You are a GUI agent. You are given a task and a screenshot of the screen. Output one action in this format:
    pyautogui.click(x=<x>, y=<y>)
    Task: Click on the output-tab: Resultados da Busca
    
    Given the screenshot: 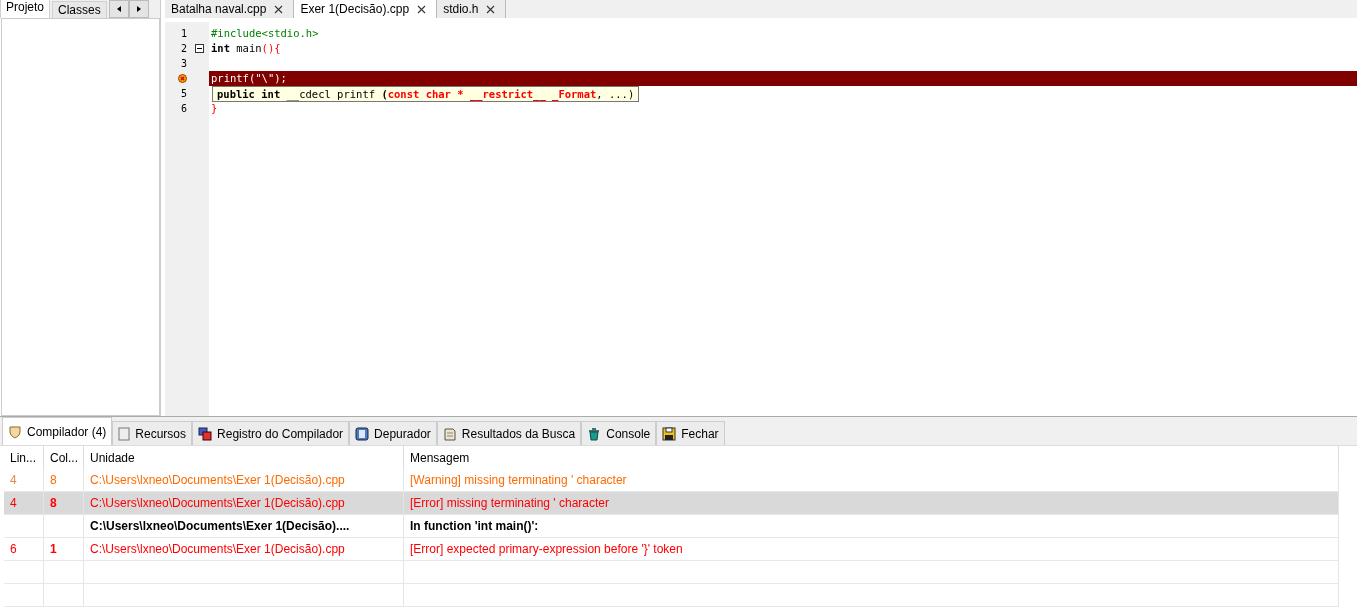 What is the action you would take?
    pyautogui.click(x=509, y=433)
    